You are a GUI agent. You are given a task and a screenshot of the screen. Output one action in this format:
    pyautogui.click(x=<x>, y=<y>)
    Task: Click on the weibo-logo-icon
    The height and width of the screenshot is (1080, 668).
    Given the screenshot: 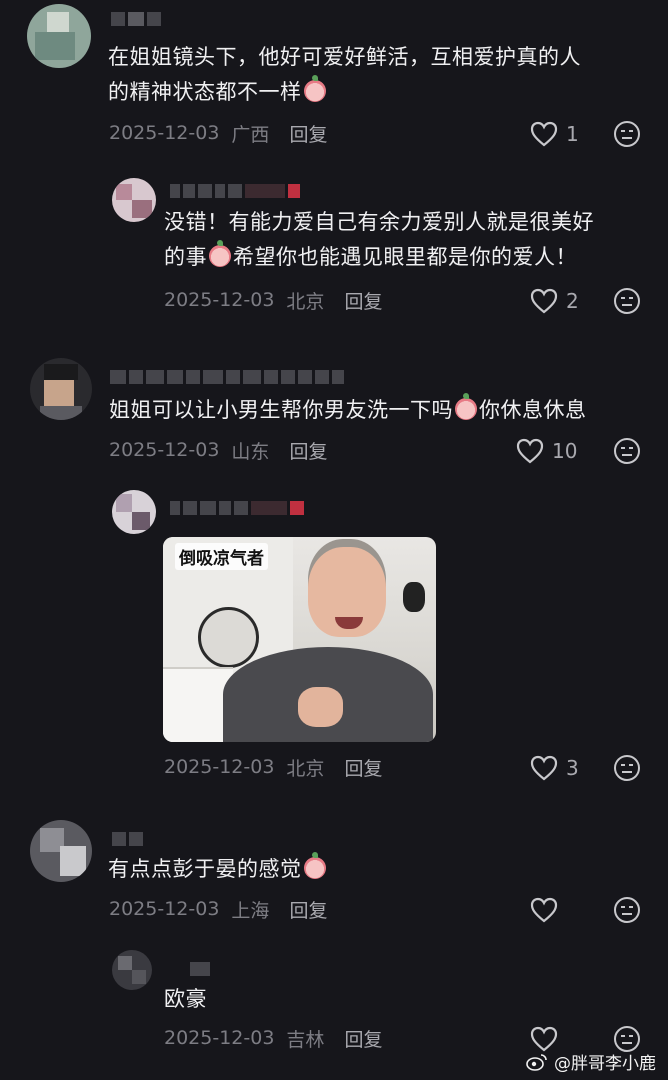 What is the action you would take?
    pyautogui.click(x=536, y=1062)
    